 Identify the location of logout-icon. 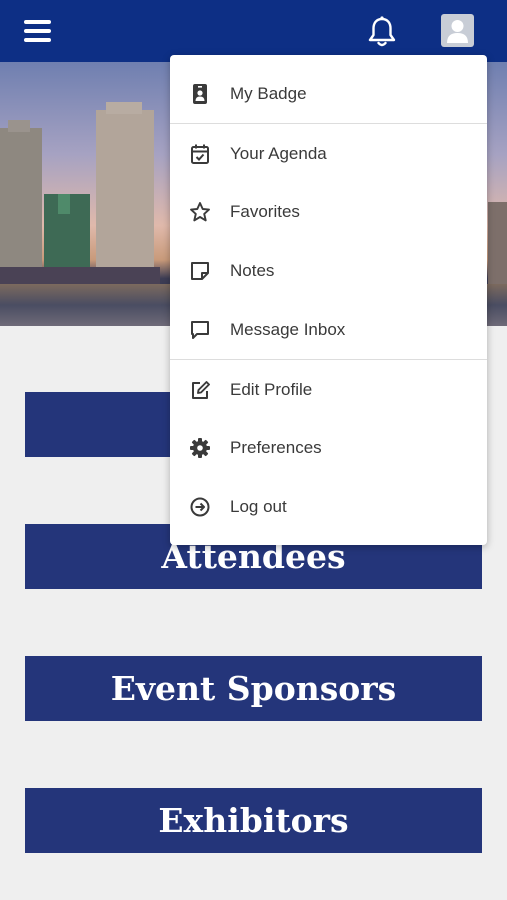
(200, 507).